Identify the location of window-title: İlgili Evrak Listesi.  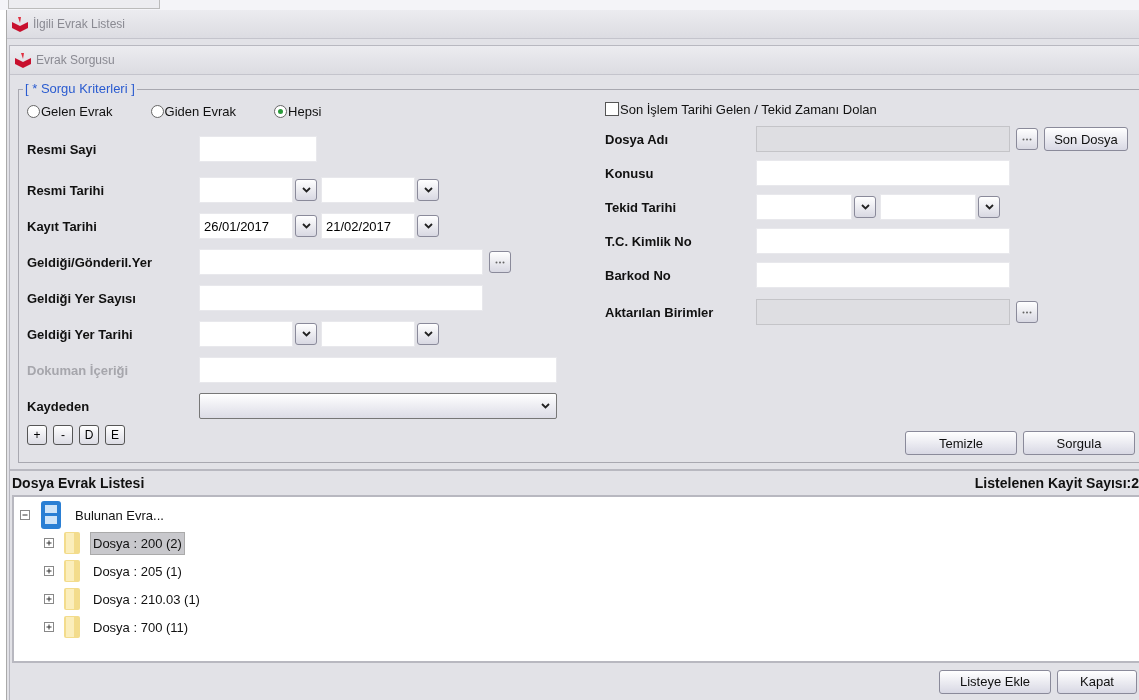
(79, 24).